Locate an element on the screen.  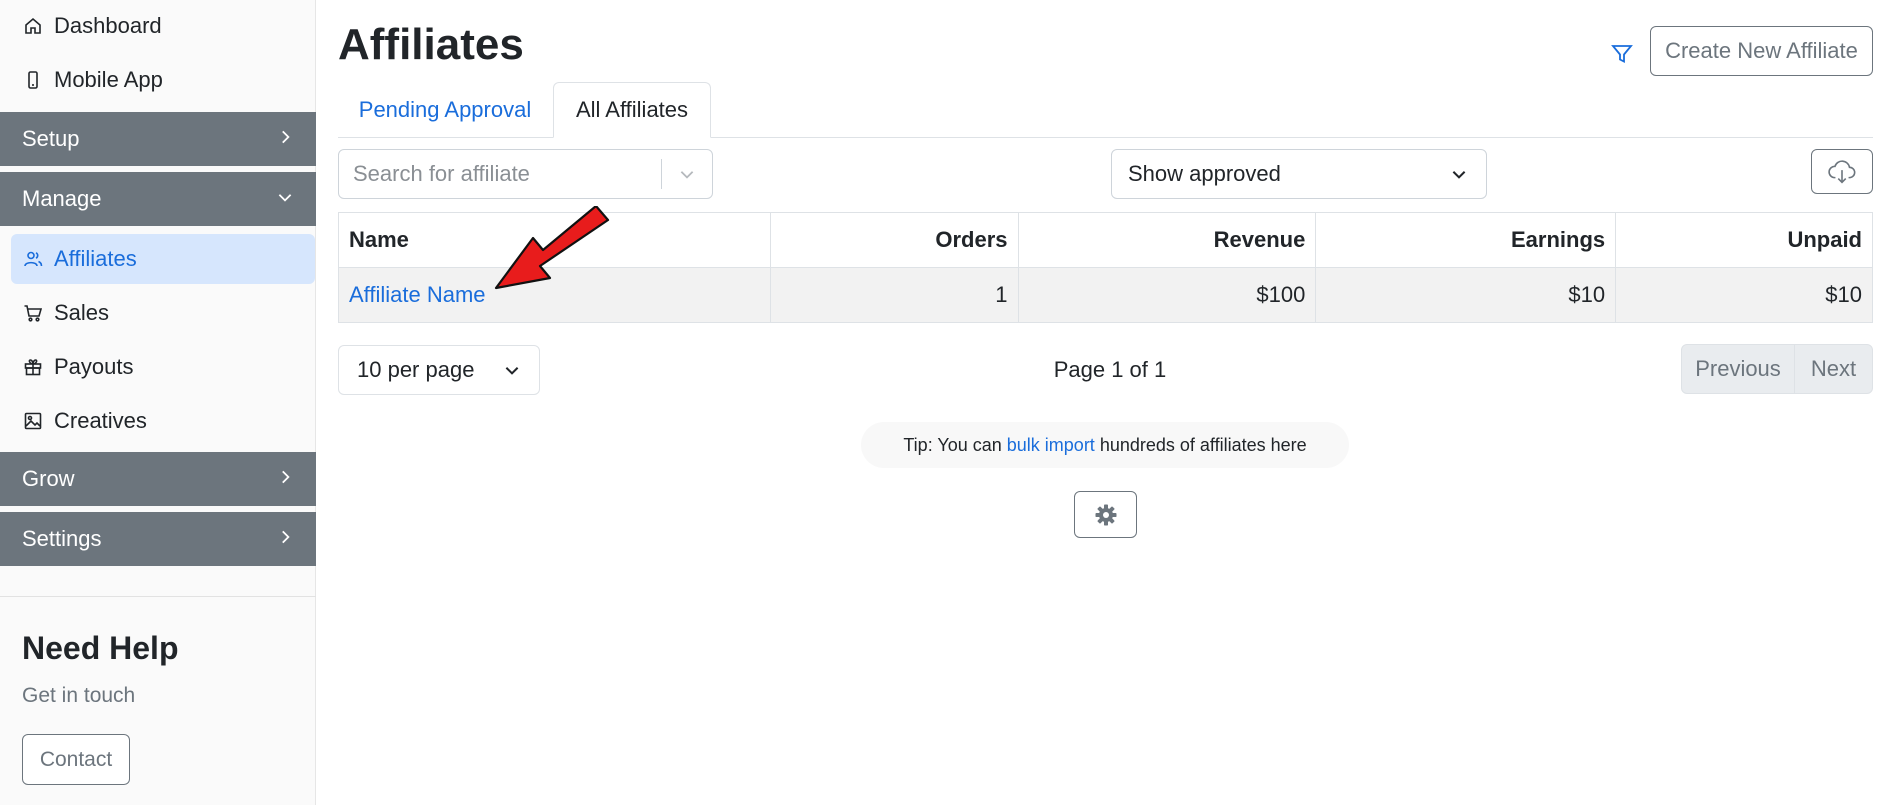
sidebar-section-setup: Setup is located at coordinates (158, 139).